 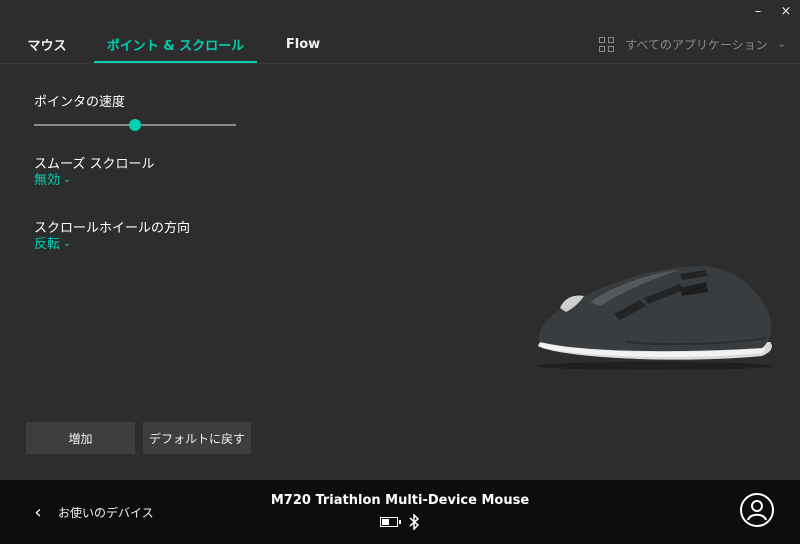 What do you see at coordinates (47, 44) in the screenshot?
I see `tab-mouse: マウス` at bounding box center [47, 44].